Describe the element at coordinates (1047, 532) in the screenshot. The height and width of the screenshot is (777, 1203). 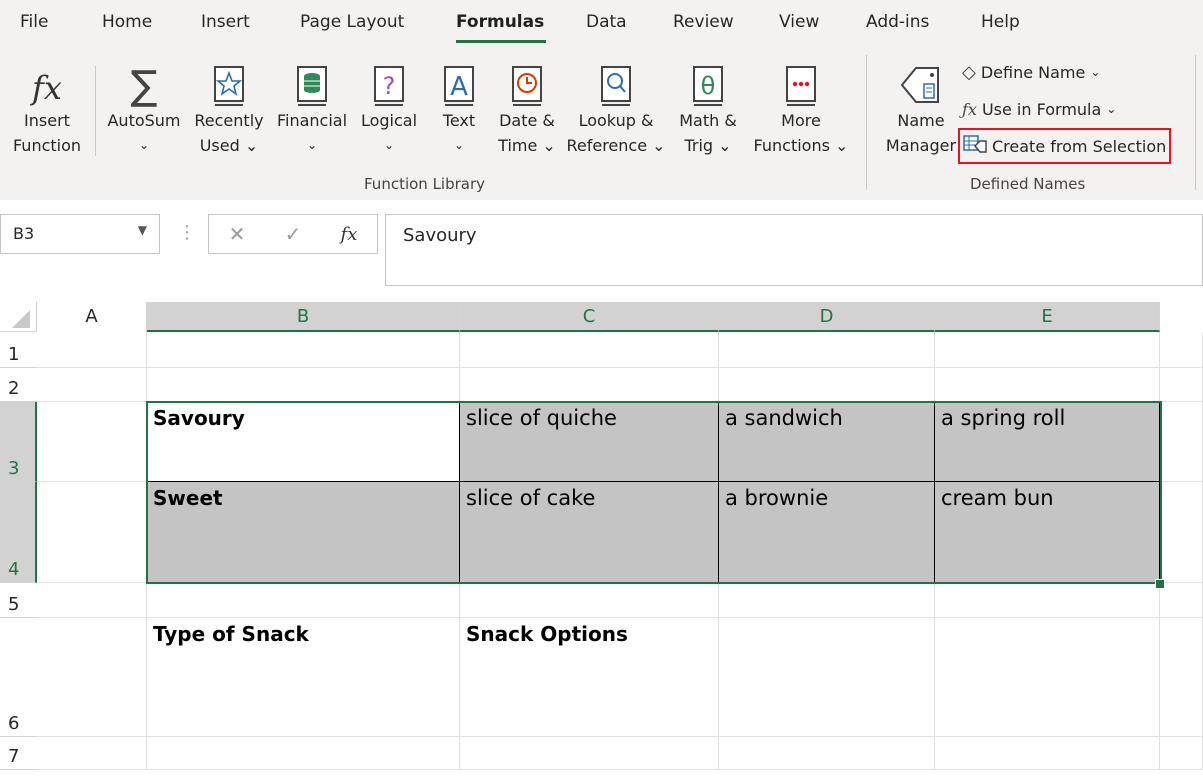
I see `cell-e4: cream bun` at that location.